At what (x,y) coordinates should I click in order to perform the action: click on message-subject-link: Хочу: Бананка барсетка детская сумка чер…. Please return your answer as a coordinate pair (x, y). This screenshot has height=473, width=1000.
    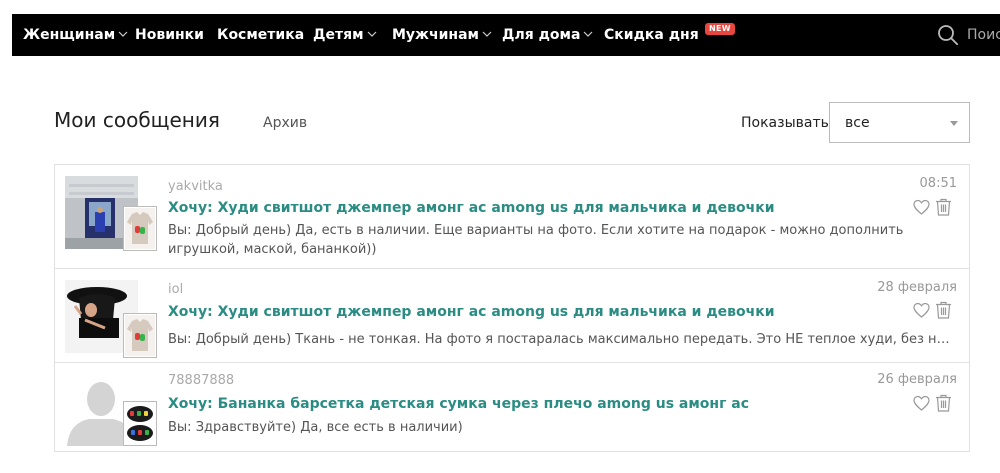
    Looking at the image, I should click on (458, 404).